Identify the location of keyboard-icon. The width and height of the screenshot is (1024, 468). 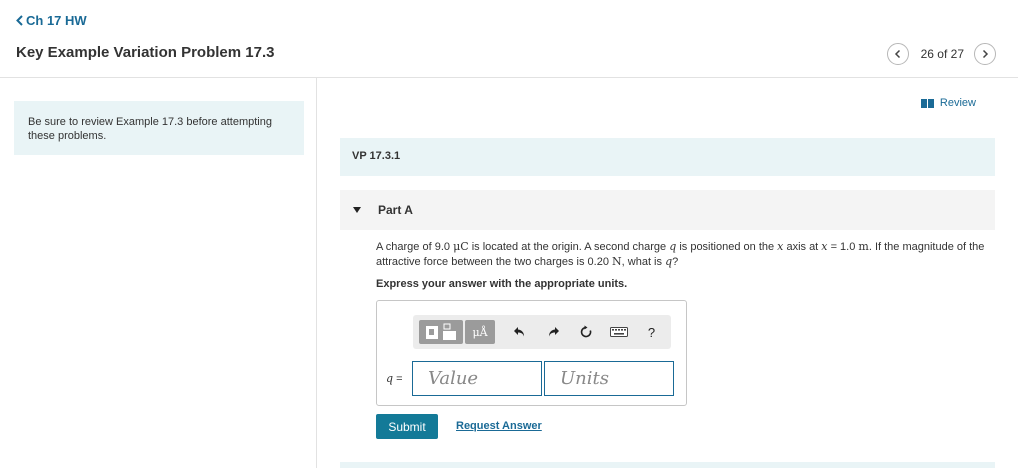
(618, 332).